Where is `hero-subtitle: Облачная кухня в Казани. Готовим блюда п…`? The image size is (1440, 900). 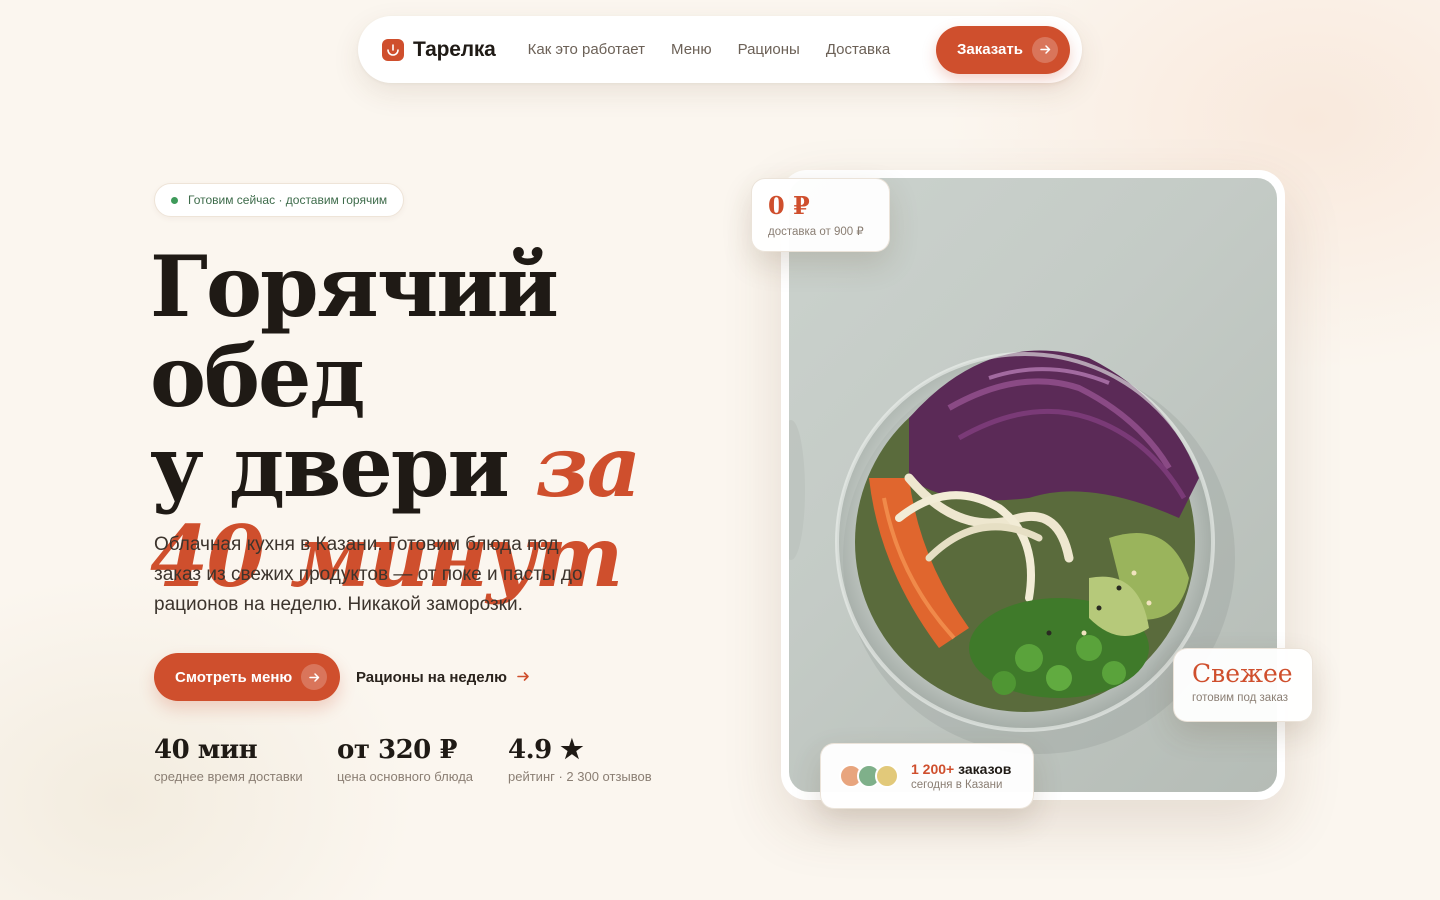
hero-subtitle: Облачная кухня в Казани. Готовим блюда п… is located at coordinates (368, 574).